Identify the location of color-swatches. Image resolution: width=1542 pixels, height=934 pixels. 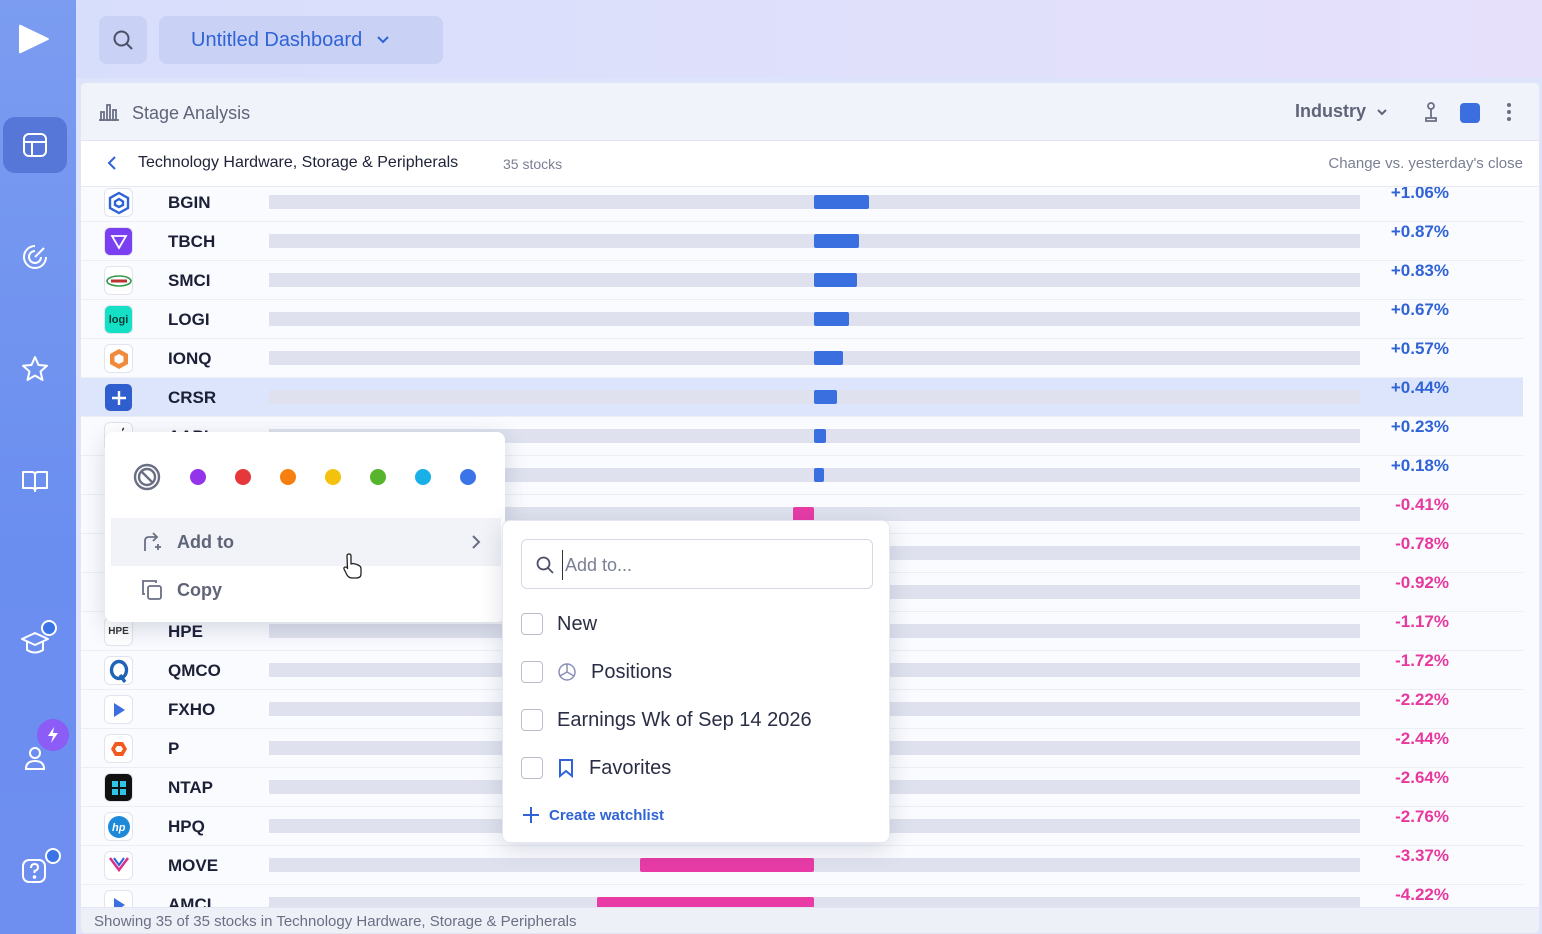
(318, 477).